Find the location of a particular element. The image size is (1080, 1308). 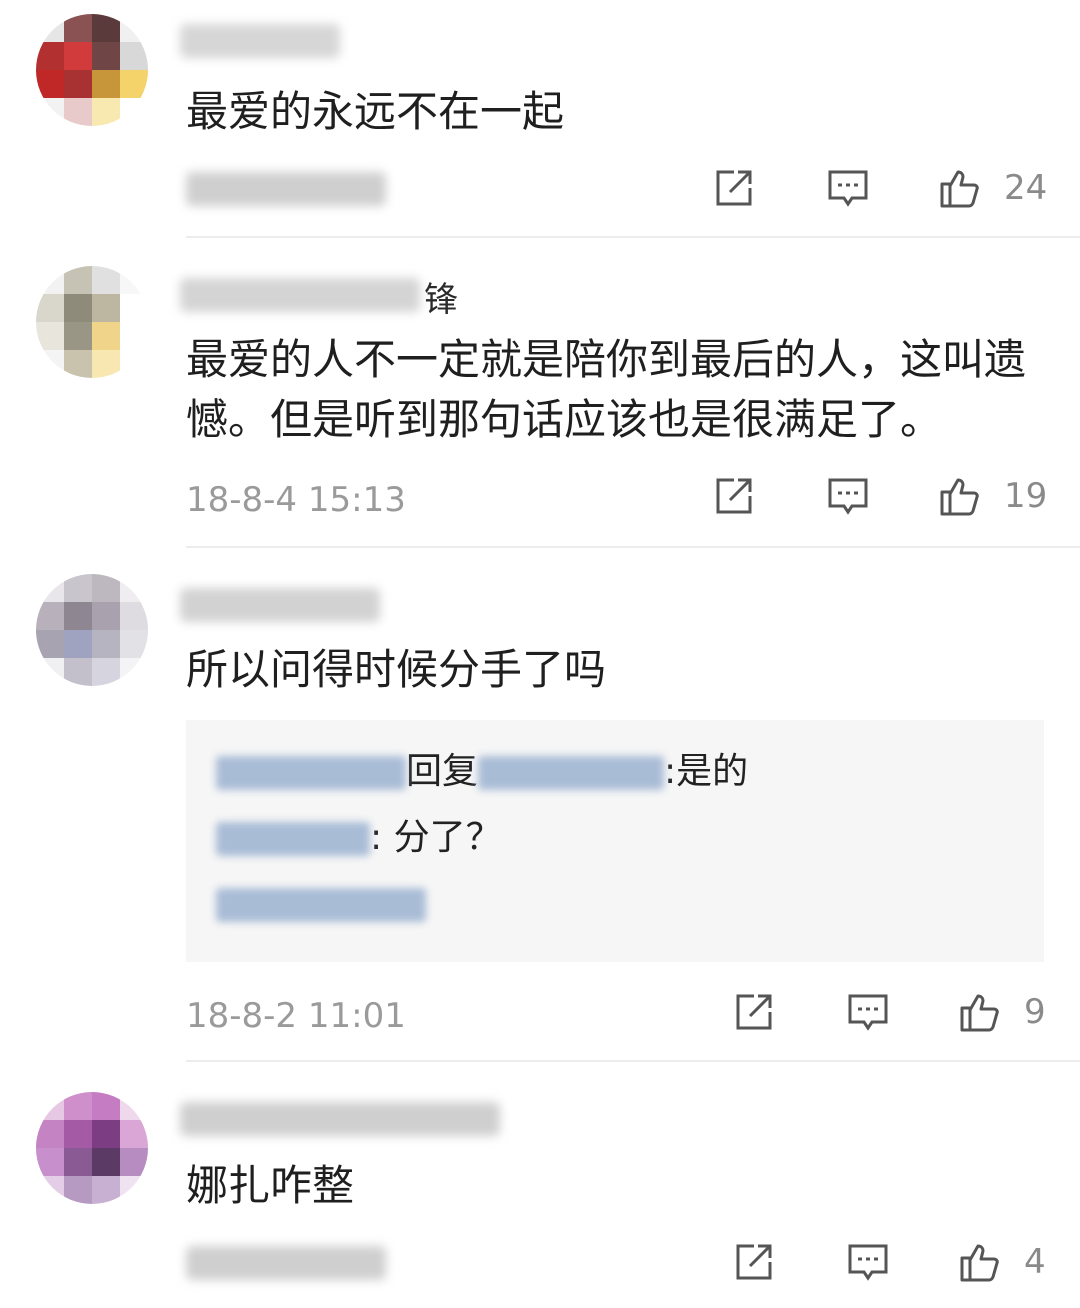

more-replies-link is located at coordinates (321, 904).